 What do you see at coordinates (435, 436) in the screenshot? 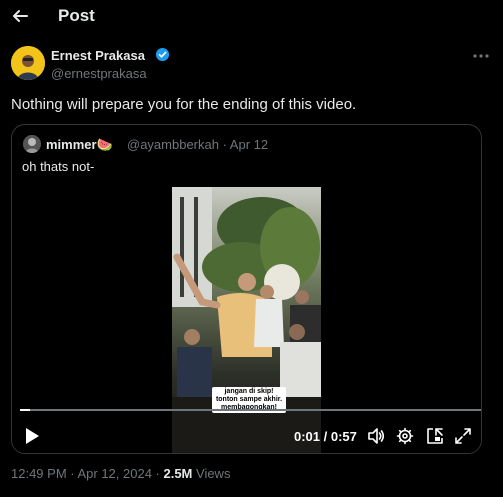
I see `picture-in-picture-icon` at bounding box center [435, 436].